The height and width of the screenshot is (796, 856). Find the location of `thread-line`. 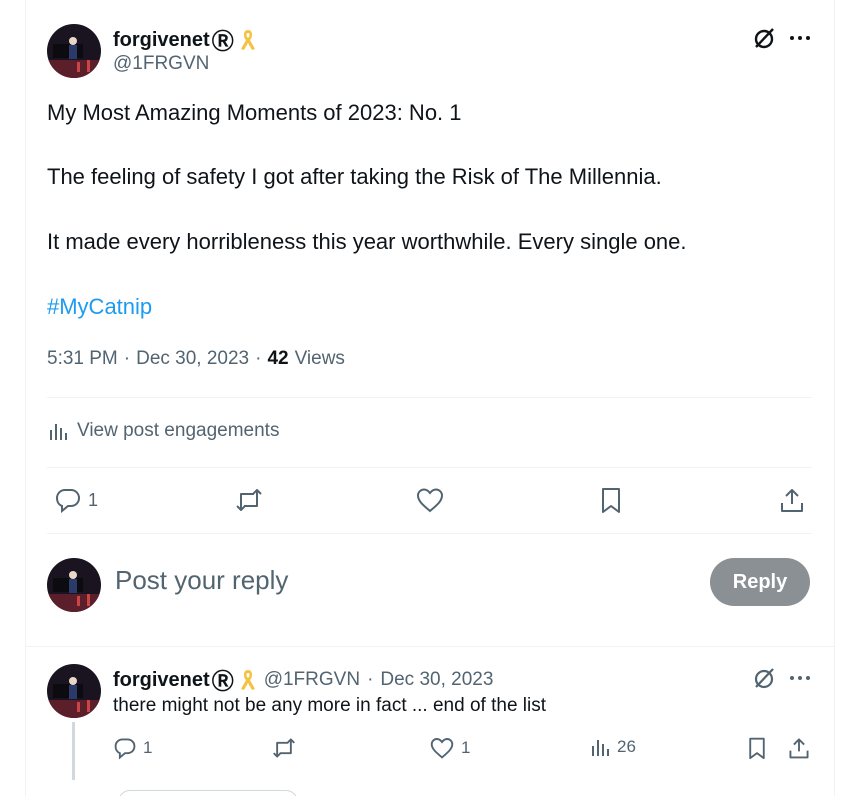

thread-line is located at coordinates (73, 751).